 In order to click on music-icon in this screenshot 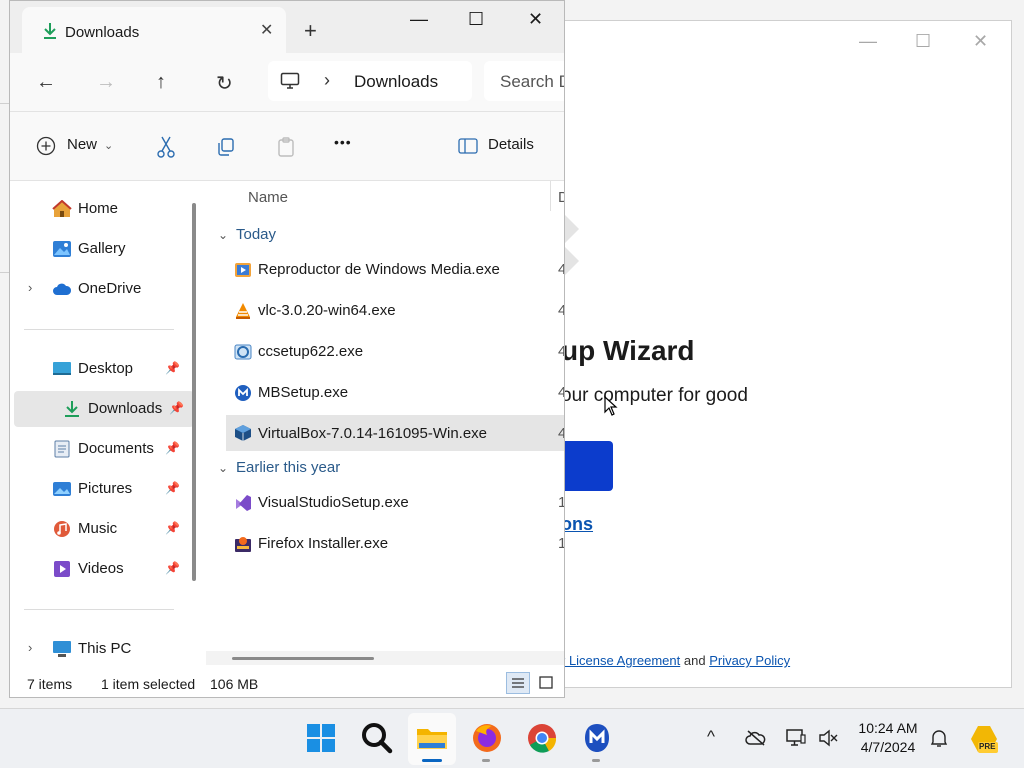, I will do `click(62, 529)`.